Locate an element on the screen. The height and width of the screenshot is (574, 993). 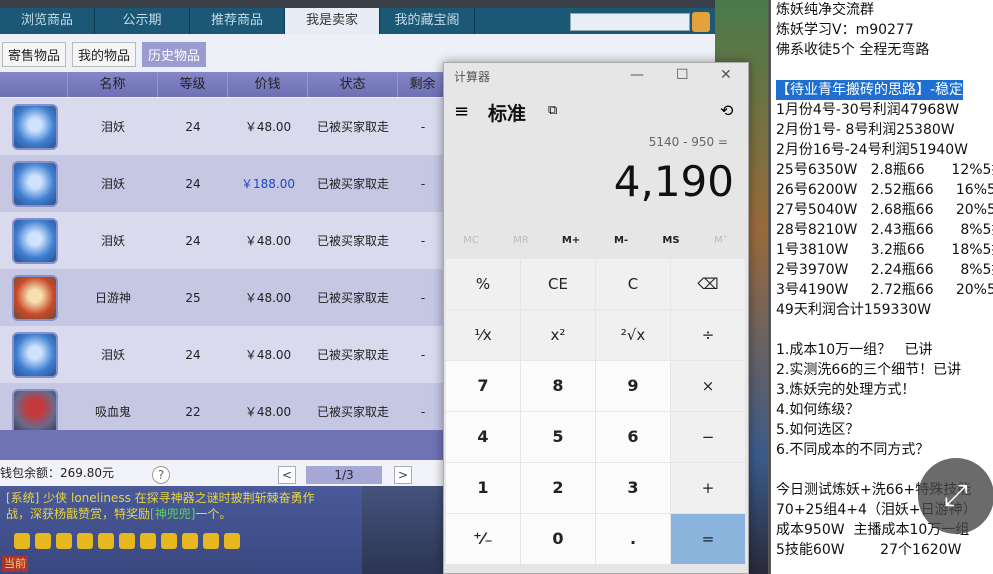
memory-button: M+ is located at coordinates (571, 240).